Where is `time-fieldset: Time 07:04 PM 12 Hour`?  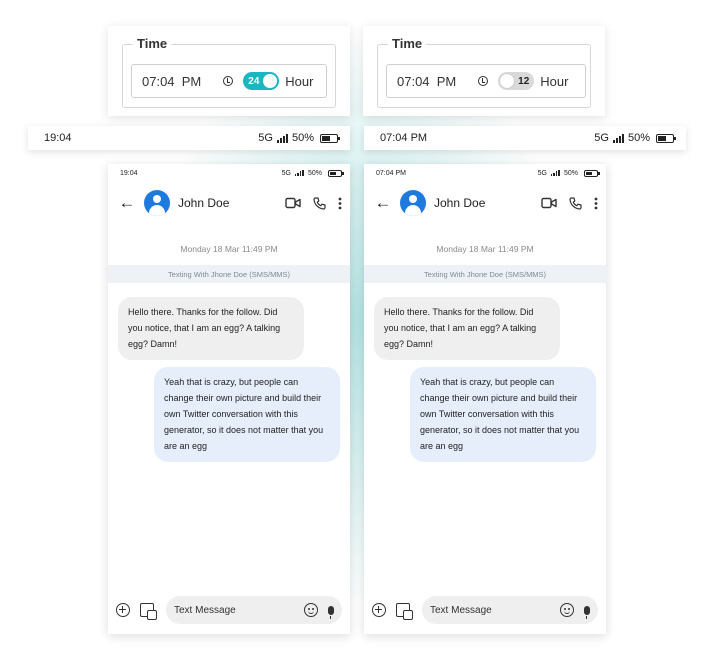 time-fieldset: Time 07:04 PM 12 Hour is located at coordinates (484, 72).